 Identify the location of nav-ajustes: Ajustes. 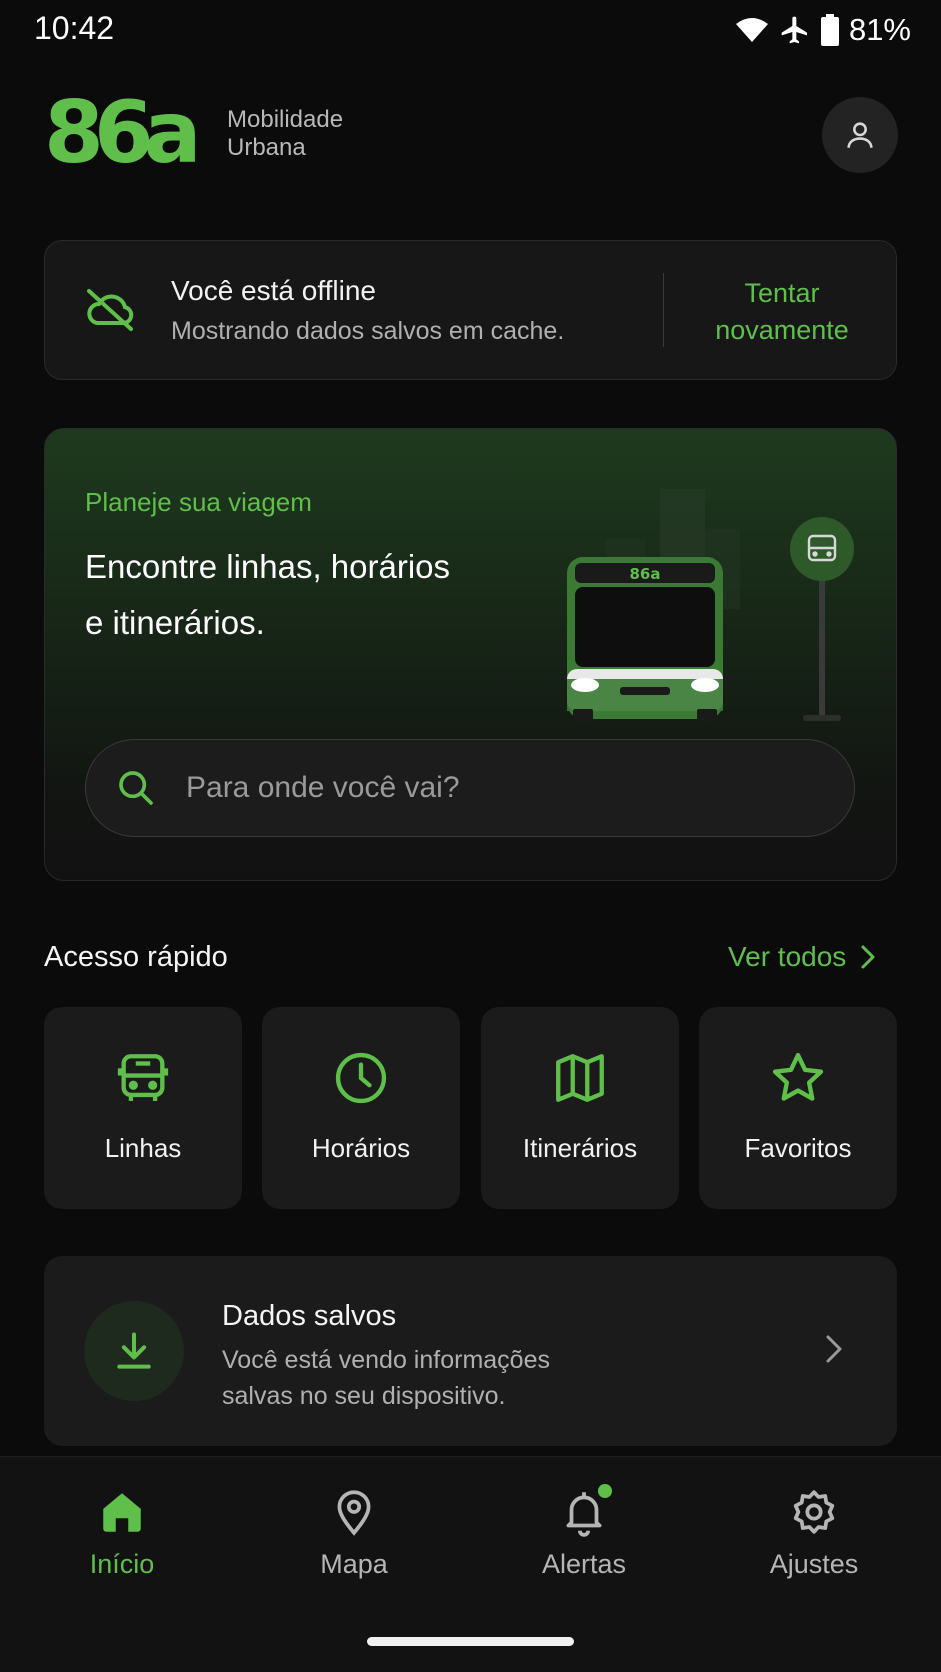
(814, 1533).